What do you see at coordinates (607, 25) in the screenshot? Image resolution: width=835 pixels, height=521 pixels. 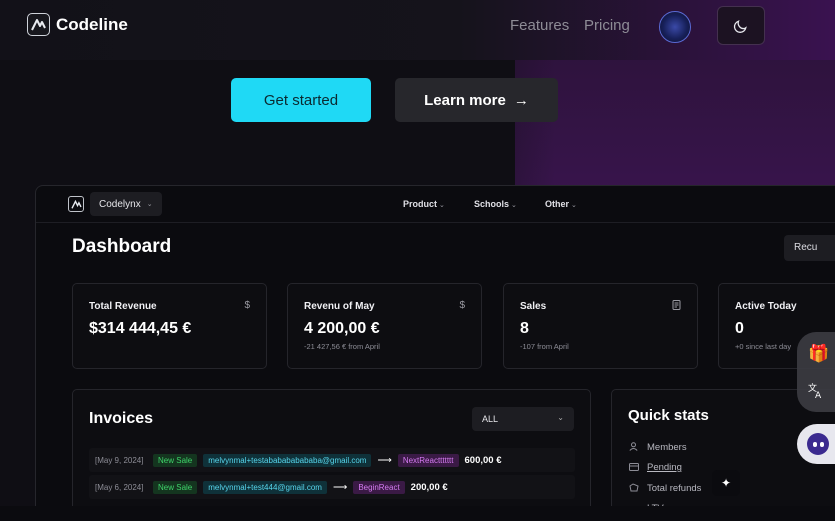 I see `nav-link-pricing: Pricing` at bounding box center [607, 25].